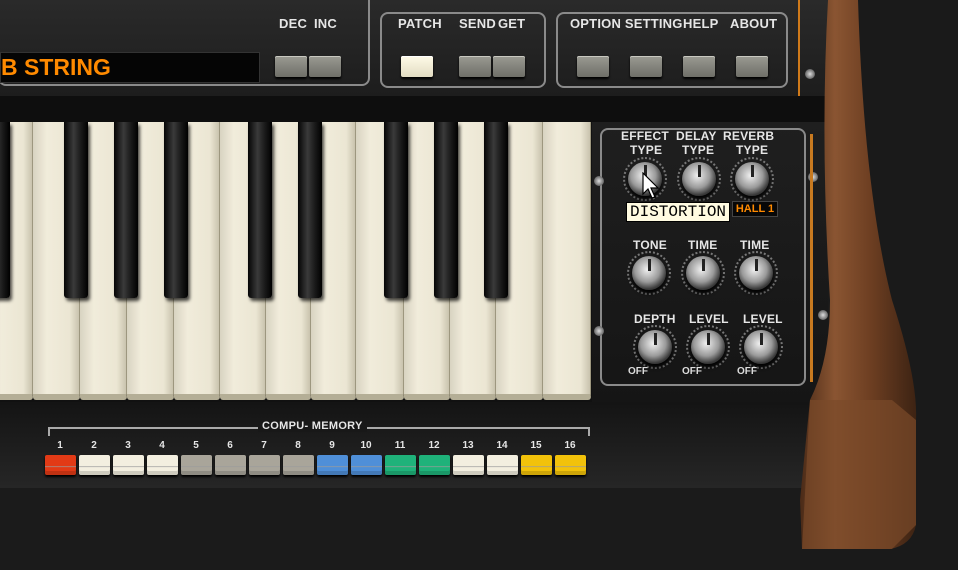 The image size is (958, 570). I want to click on patch-label: PATCH, so click(420, 23).